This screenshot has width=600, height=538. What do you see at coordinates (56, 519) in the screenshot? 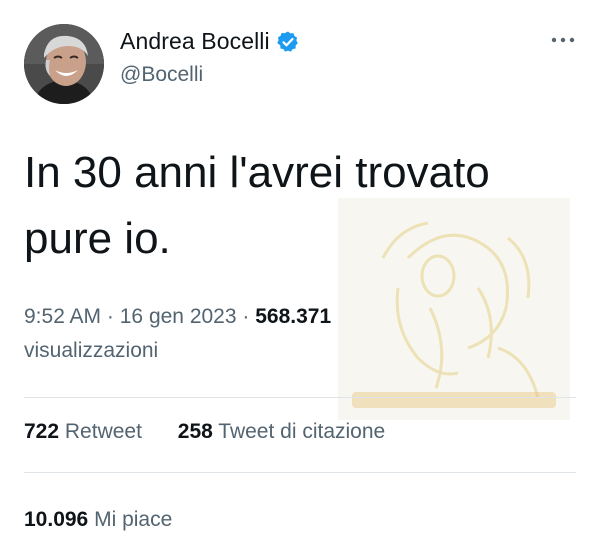
I see `likes-count: 10.096` at bounding box center [56, 519].